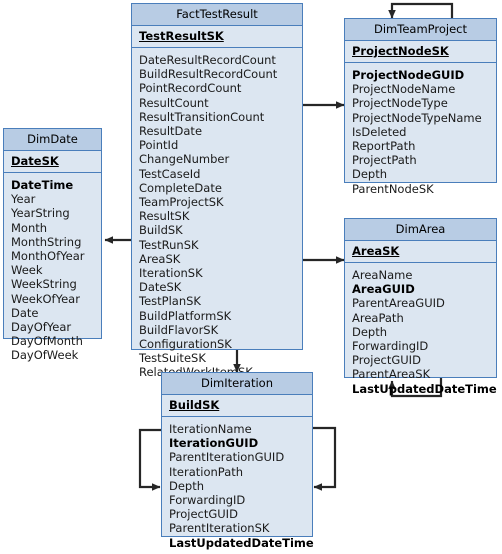 Image resolution: width=502 pixels, height=554 pixels. Describe the element at coordinates (42, 185) in the screenshot. I see `field: DateTime` at that location.